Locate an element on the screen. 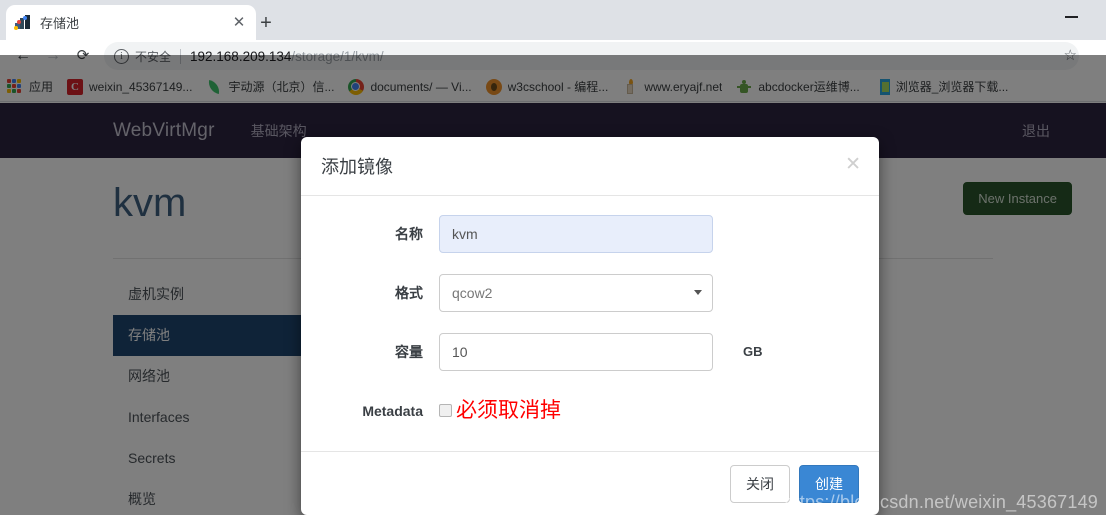 The height and width of the screenshot is (515, 1106). close-button: 关闭 is located at coordinates (760, 483).